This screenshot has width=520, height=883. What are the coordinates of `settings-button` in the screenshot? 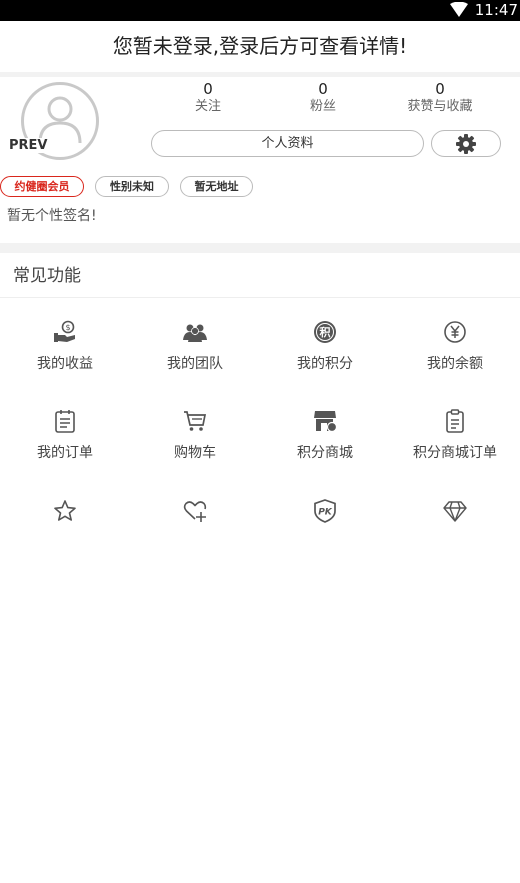 It's located at (466, 143).